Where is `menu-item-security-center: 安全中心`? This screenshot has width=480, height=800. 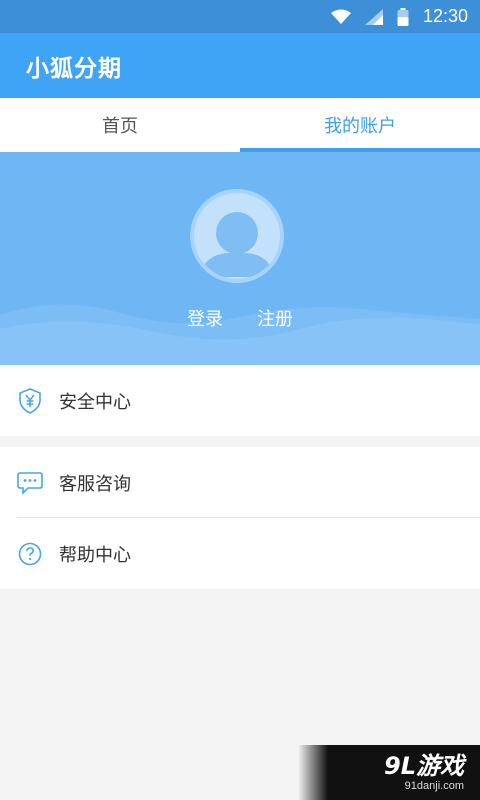 menu-item-security-center: 安全中心 is located at coordinates (240, 400).